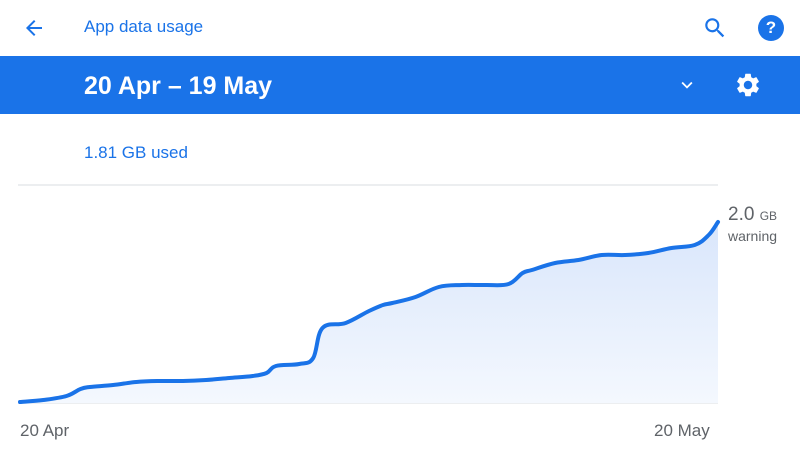  I want to click on arrow-back-icon, so click(34, 28).